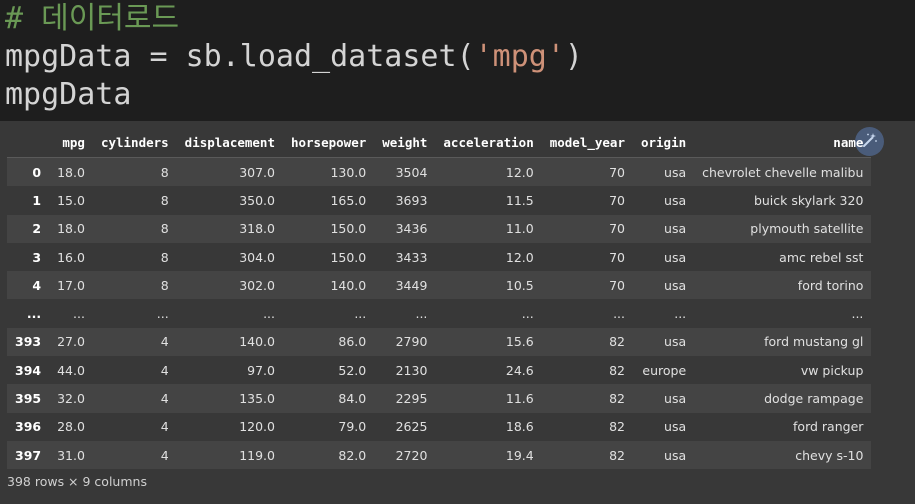 This screenshot has height=504, width=915. I want to click on table-cell: vw pickup, so click(783, 370).